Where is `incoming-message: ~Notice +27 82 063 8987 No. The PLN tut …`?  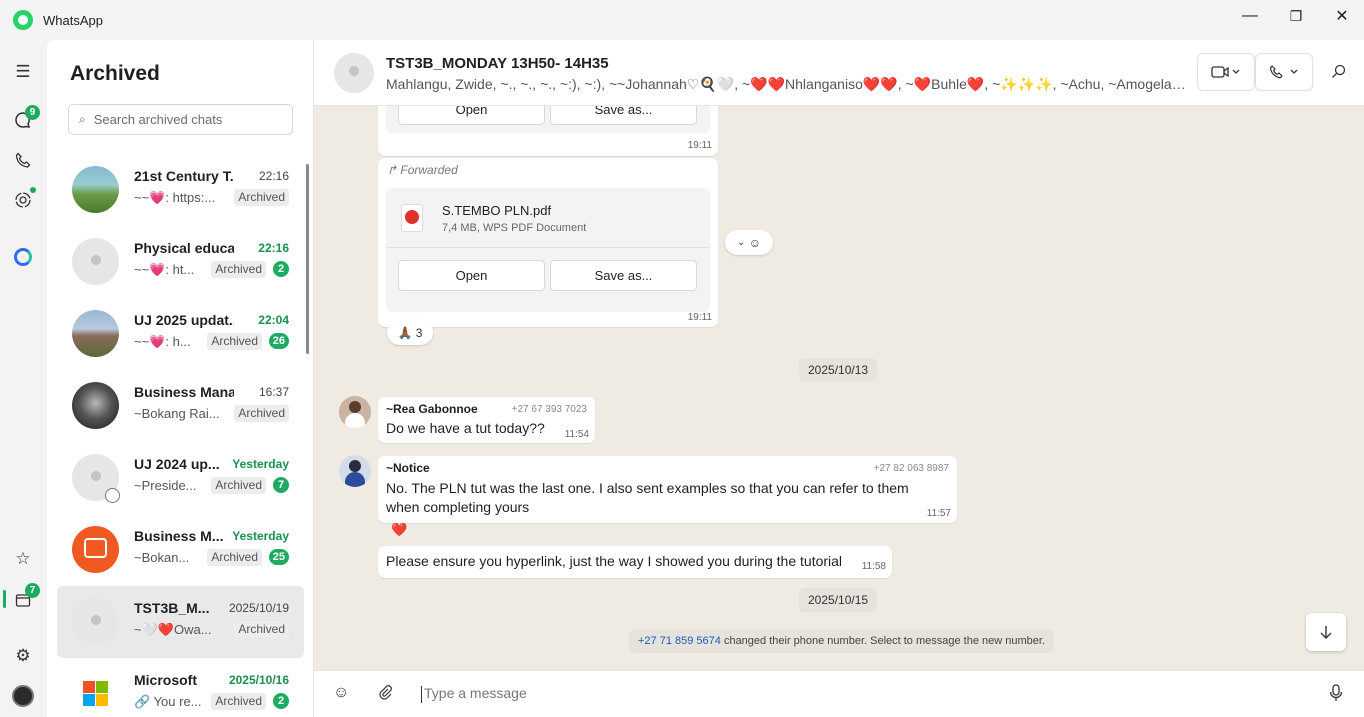
incoming-message: ~Notice +27 82 063 8987 No. The PLN tut … is located at coordinates (667, 489).